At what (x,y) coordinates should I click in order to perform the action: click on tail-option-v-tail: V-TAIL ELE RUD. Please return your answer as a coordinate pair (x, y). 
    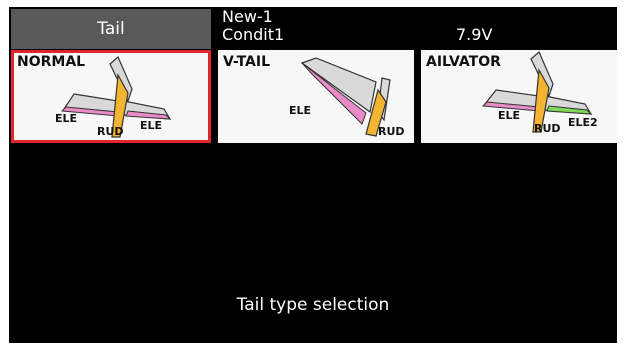
    Looking at the image, I should click on (316, 96).